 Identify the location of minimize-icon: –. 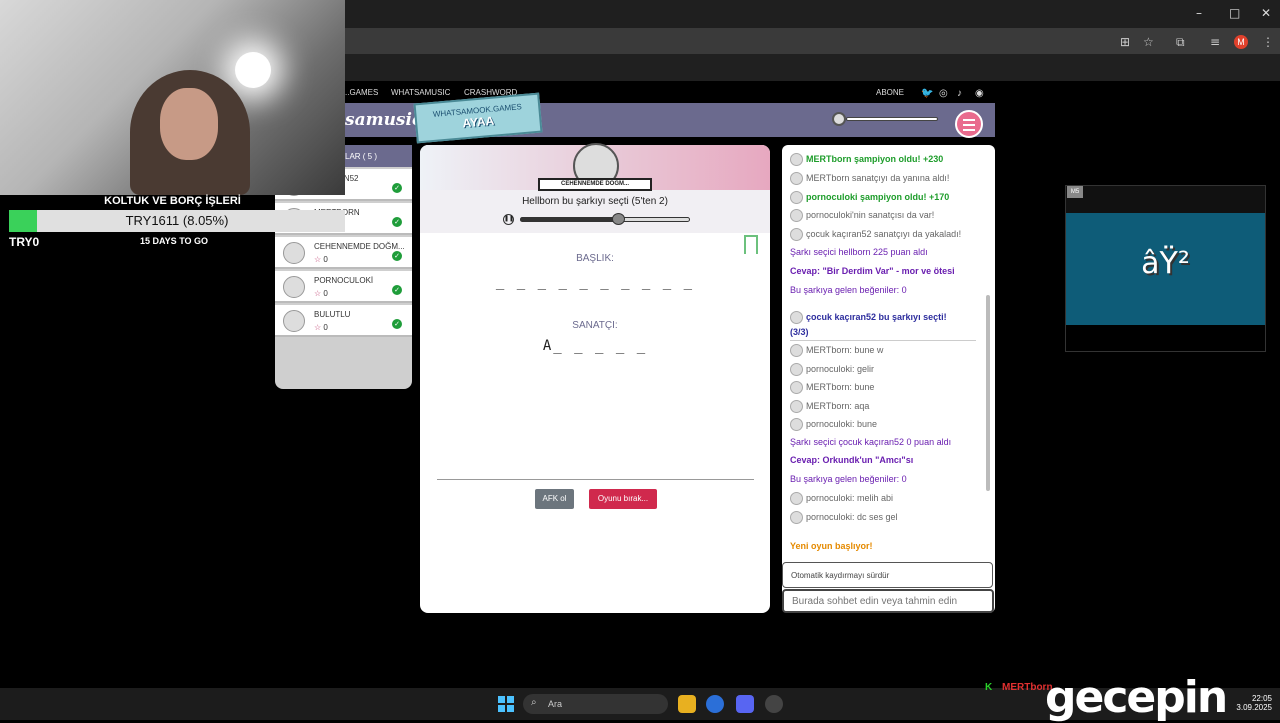
(1199, 13).